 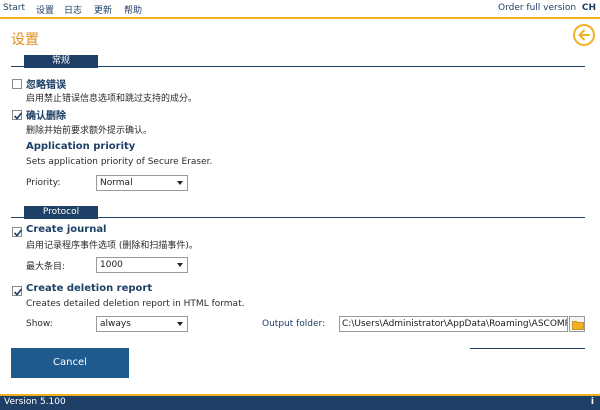 I want to click on menu-help: 帮助, so click(x=133, y=9).